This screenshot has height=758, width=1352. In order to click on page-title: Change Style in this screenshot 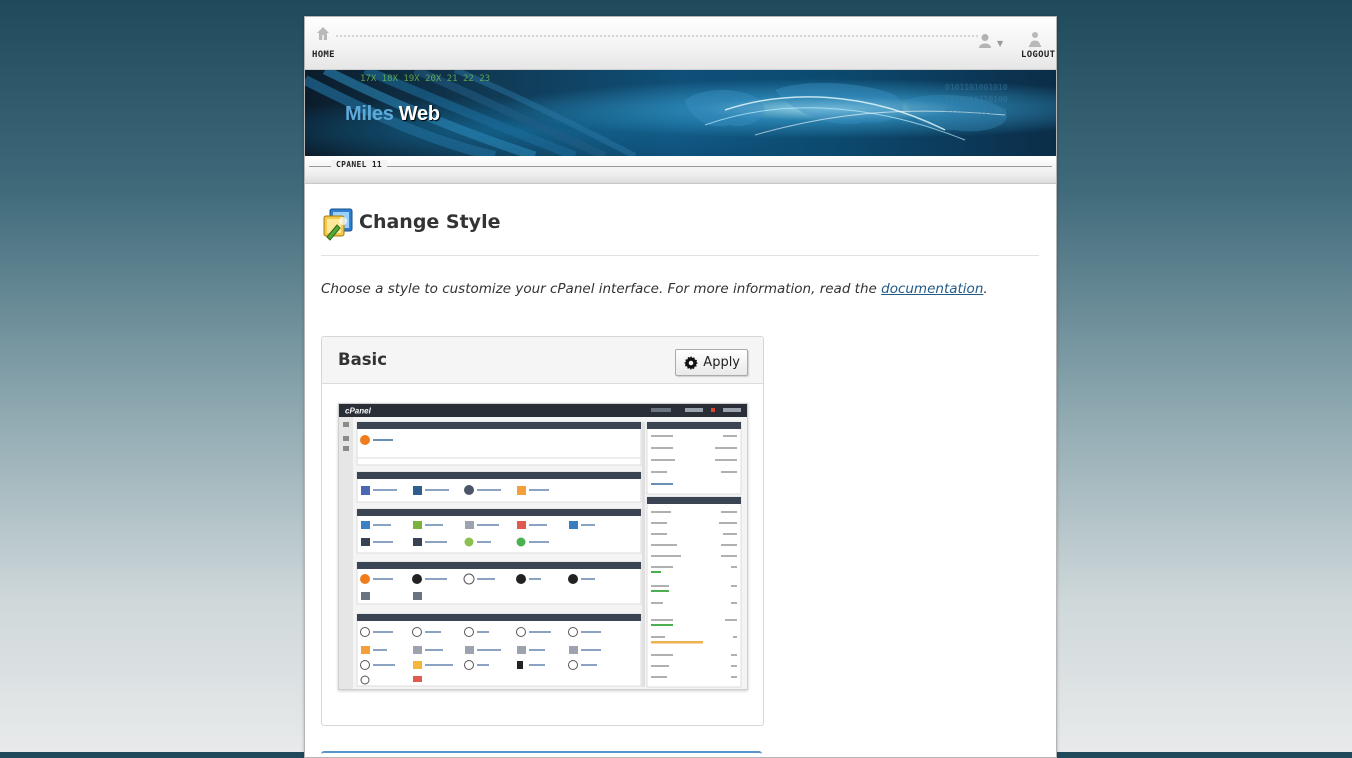, I will do `click(430, 222)`.